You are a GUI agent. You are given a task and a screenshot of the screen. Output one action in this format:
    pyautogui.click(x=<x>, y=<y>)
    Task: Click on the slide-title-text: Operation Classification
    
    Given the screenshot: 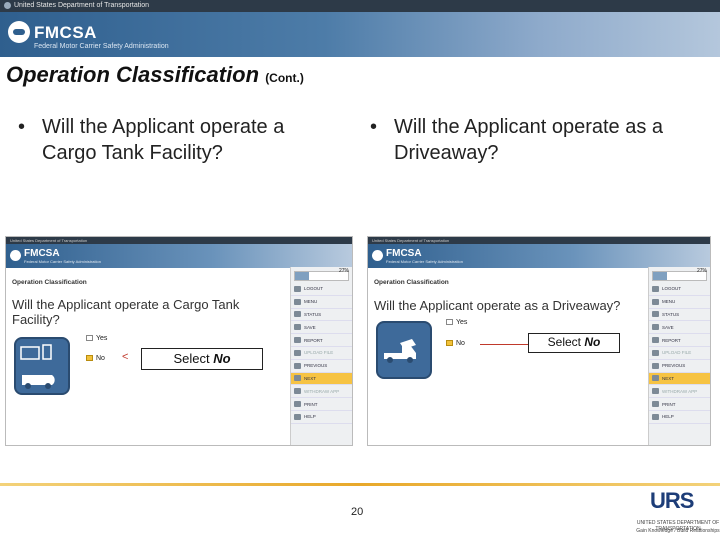 What is the action you would take?
    pyautogui.click(x=133, y=74)
    